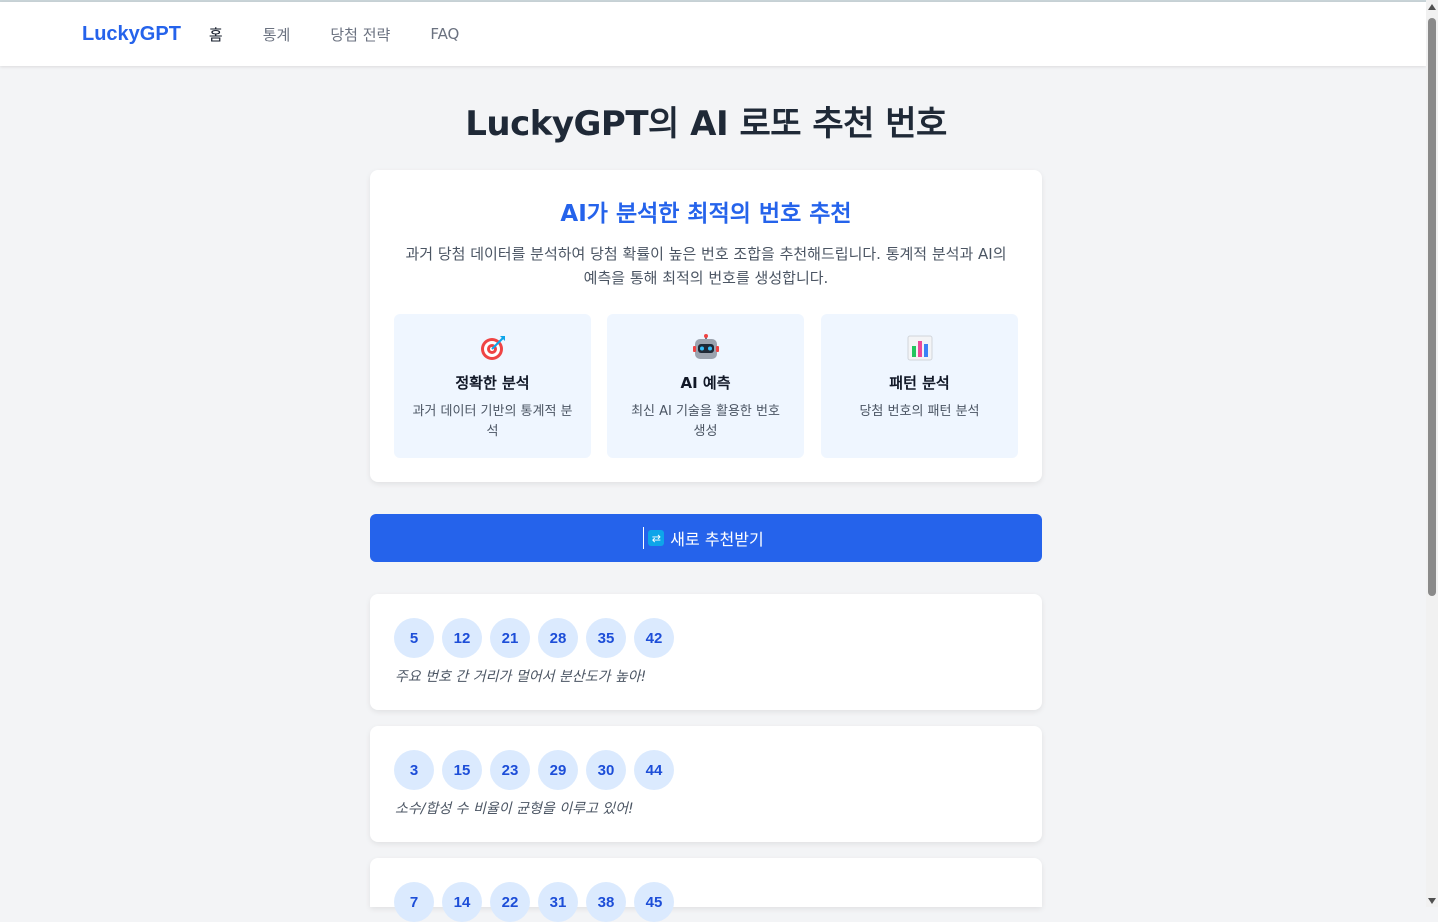 The image size is (1438, 922). Describe the element at coordinates (510, 902) in the screenshot. I see `lotto-ball: 22` at that location.